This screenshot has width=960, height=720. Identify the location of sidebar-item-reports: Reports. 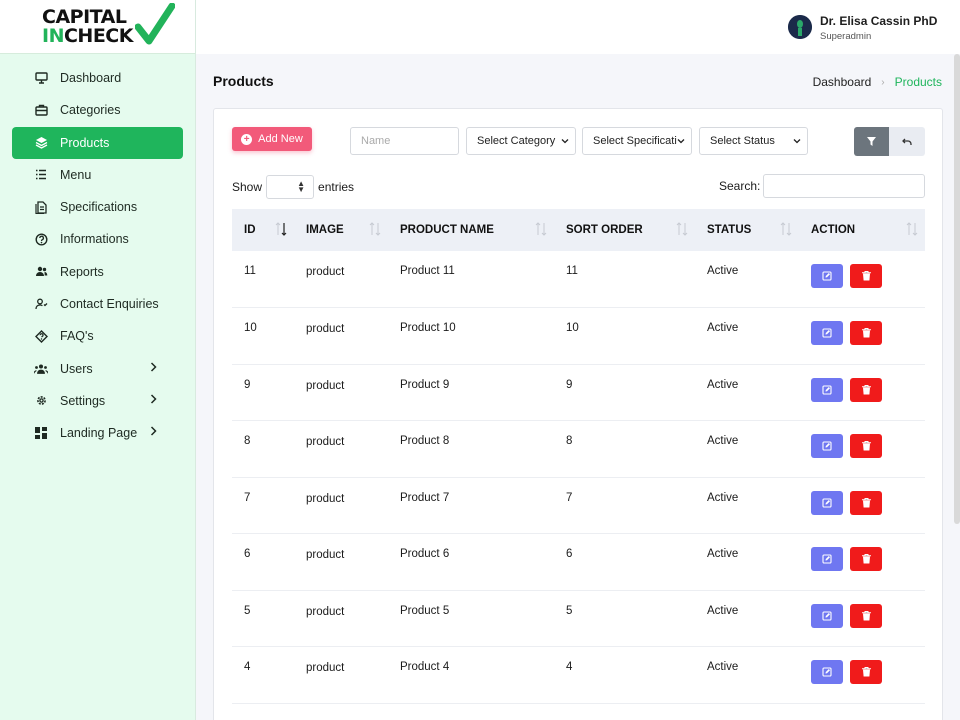
(97, 272).